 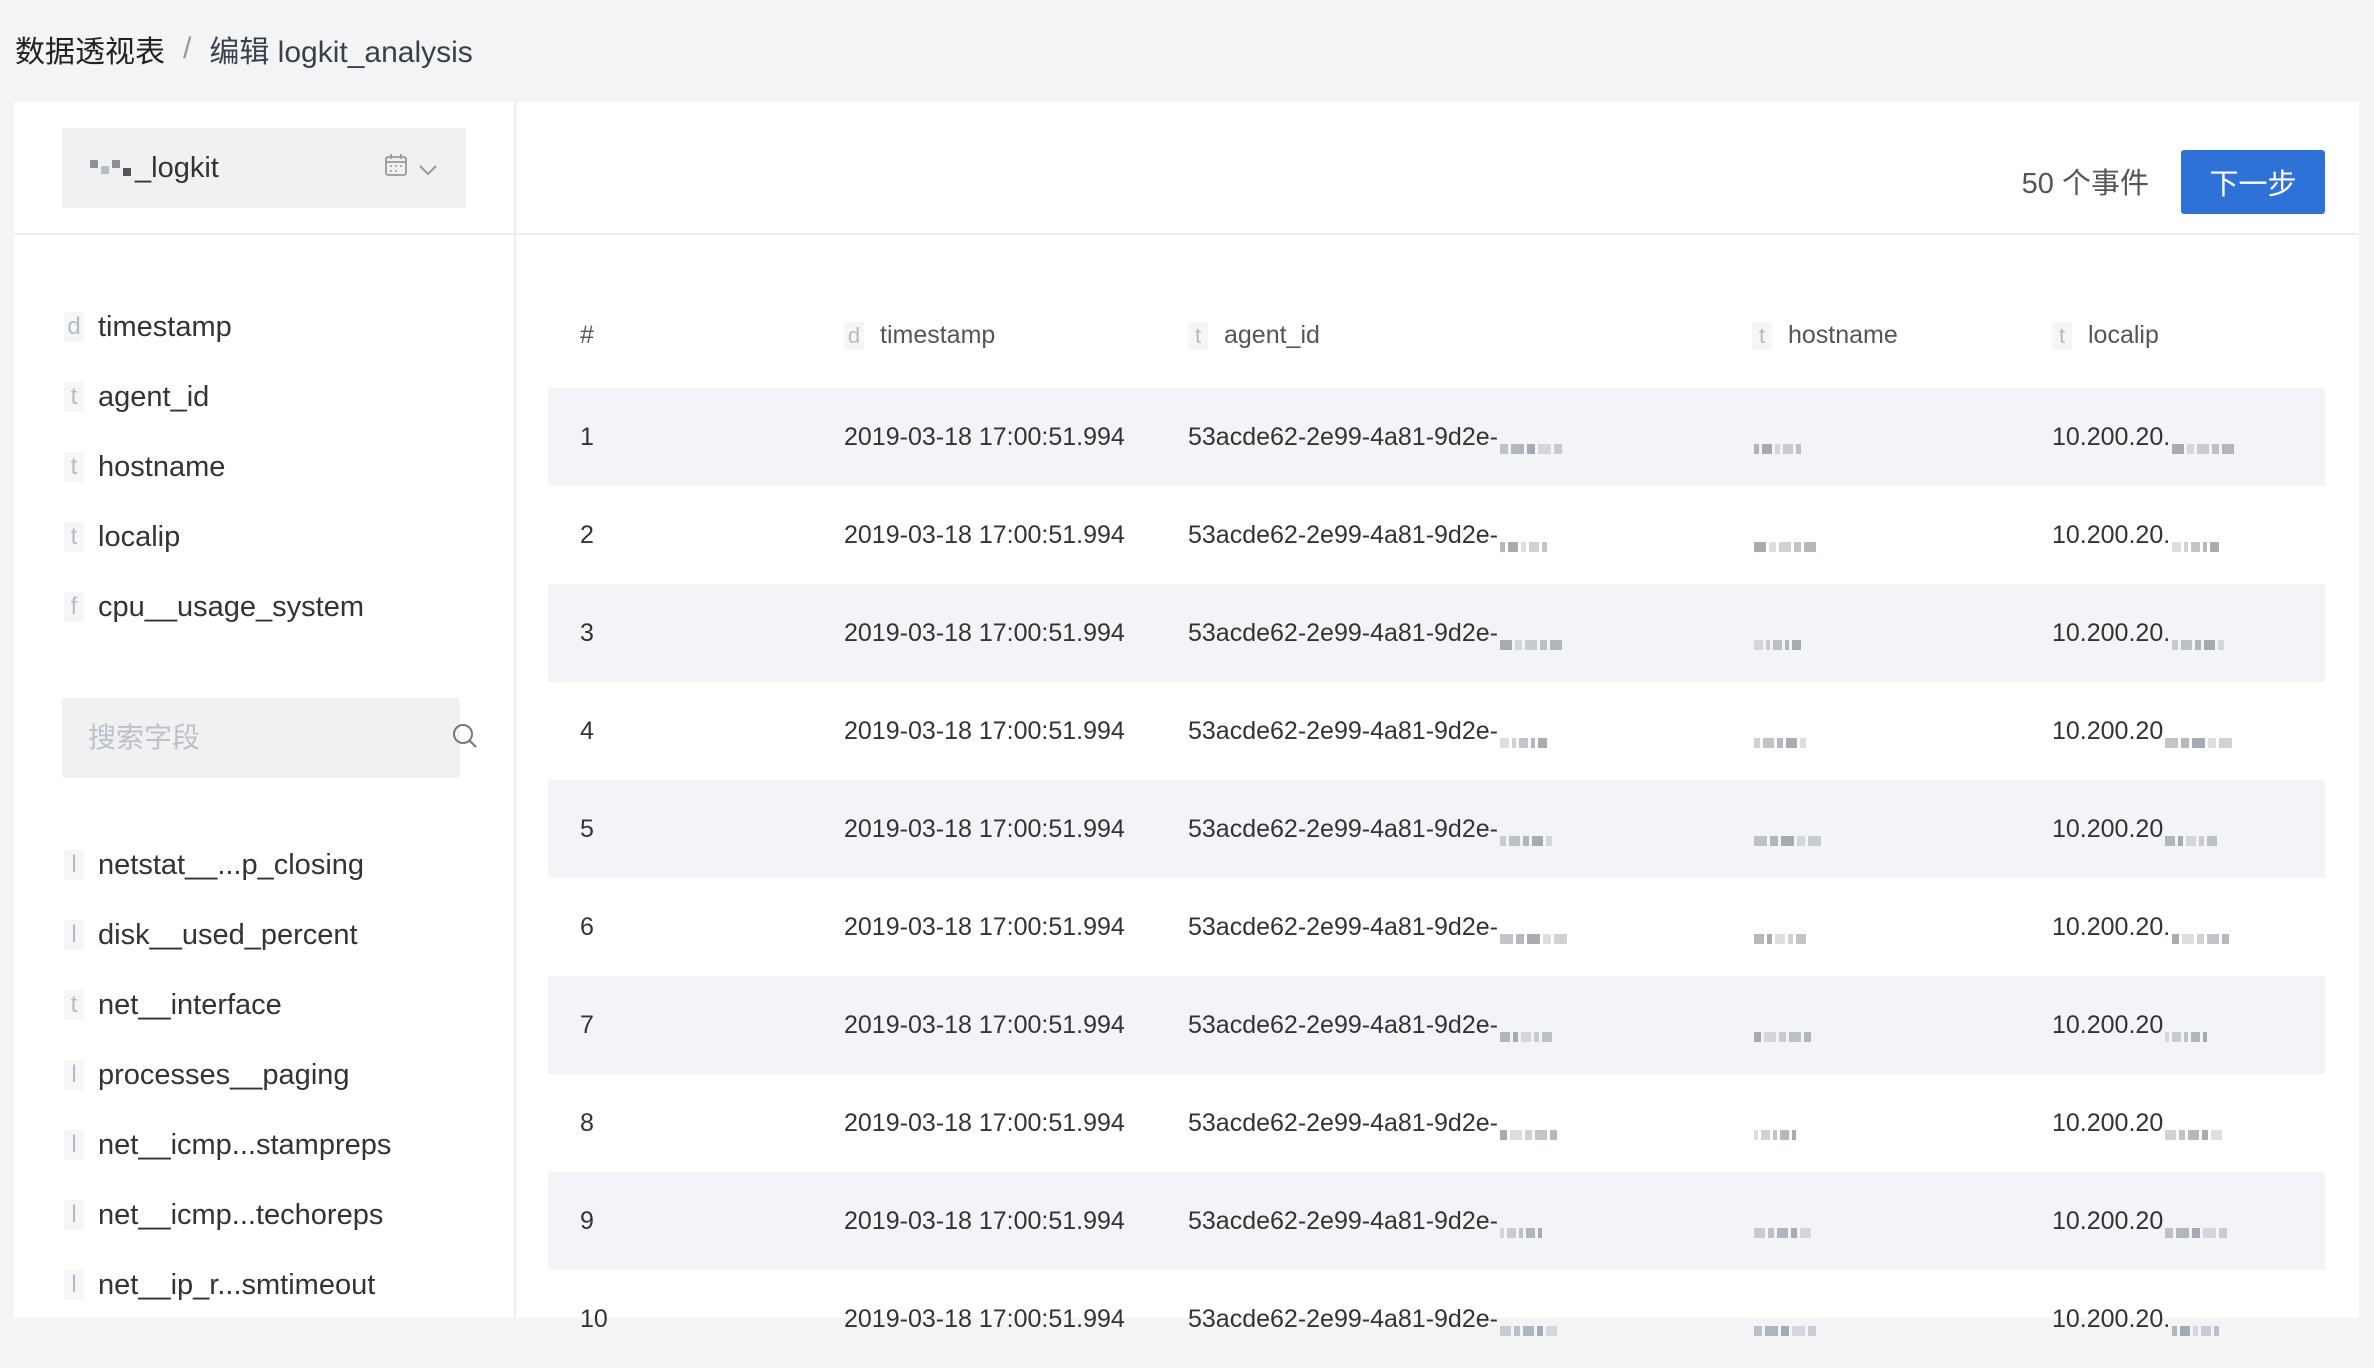 What do you see at coordinates (696, 1221) in the screenshot?
I see `table-cell-idx: 9` at bounding box center [696, 1221].